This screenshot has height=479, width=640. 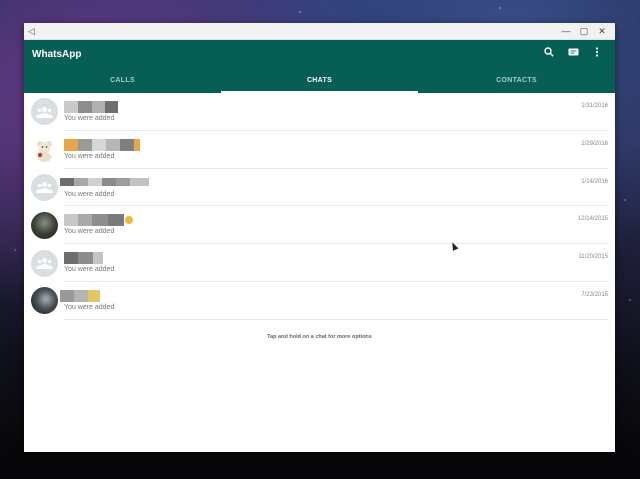 What do you see at coordinates (319, 112) in the screenshot?
I see `list-item: You were added 1/31/2016` at bounding box center [319, 112].